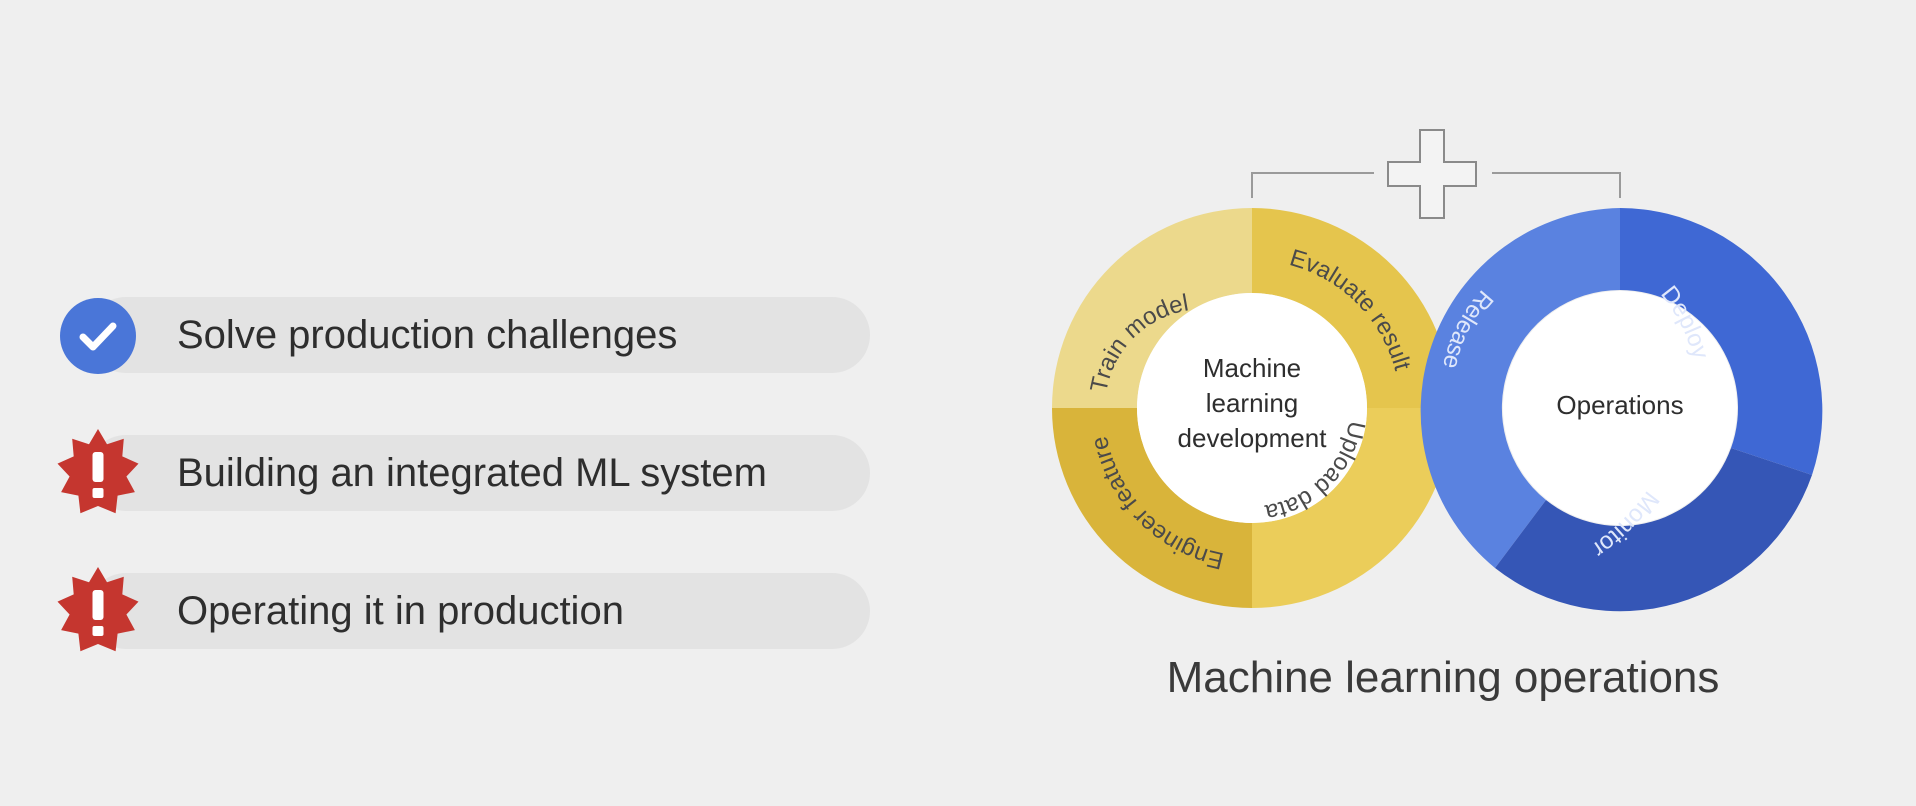 This screenshot has height=806, width=1916. Describe the element at coordinates (1432, 174) in the screenshot. I see `plus-icon` at that location.